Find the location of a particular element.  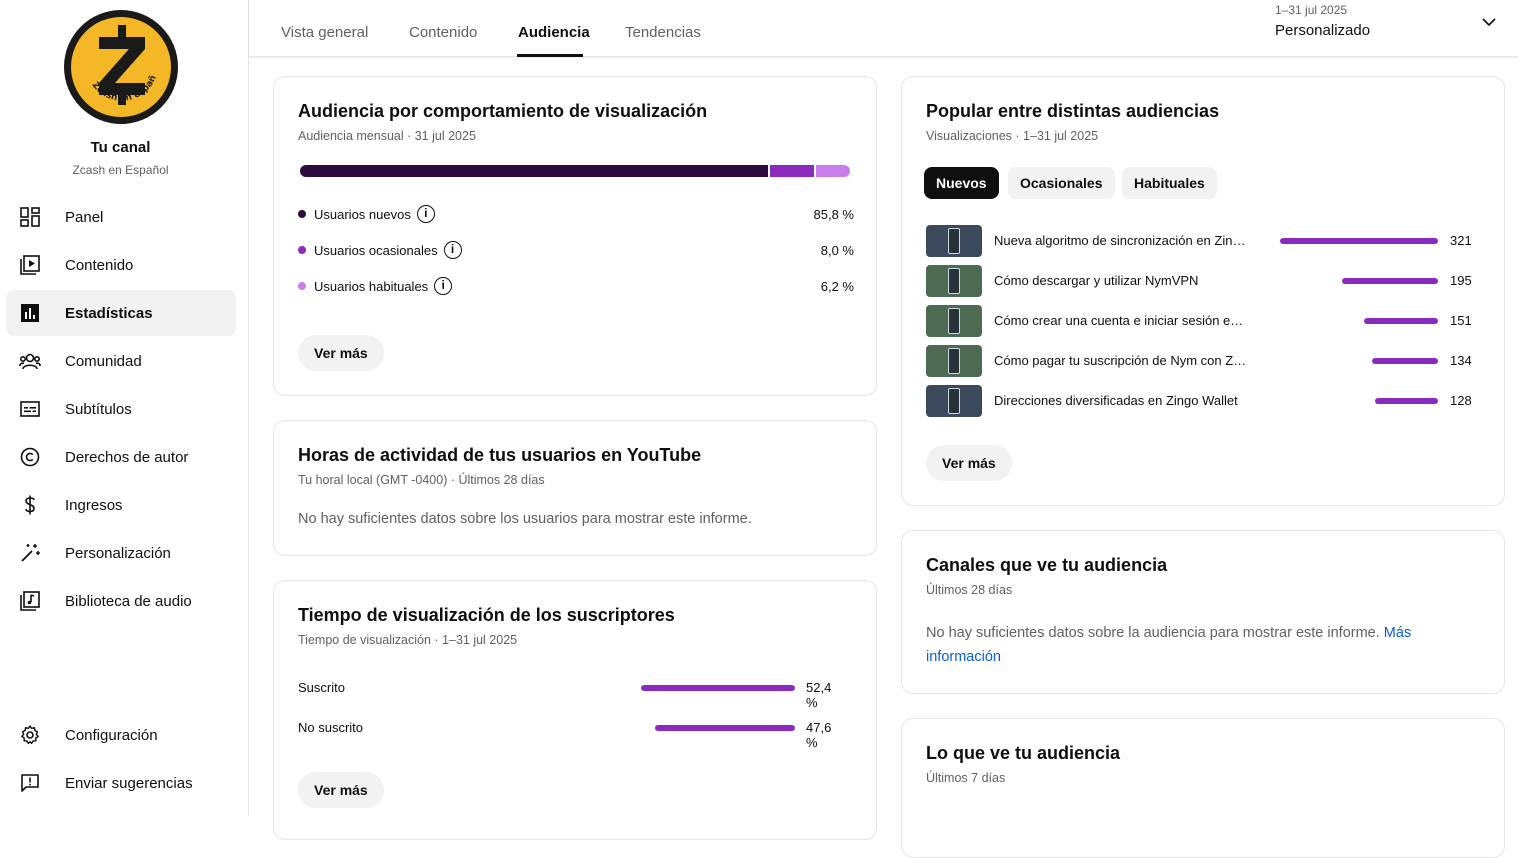

channel-title: Tu canal is located at coordinates (120, 147).